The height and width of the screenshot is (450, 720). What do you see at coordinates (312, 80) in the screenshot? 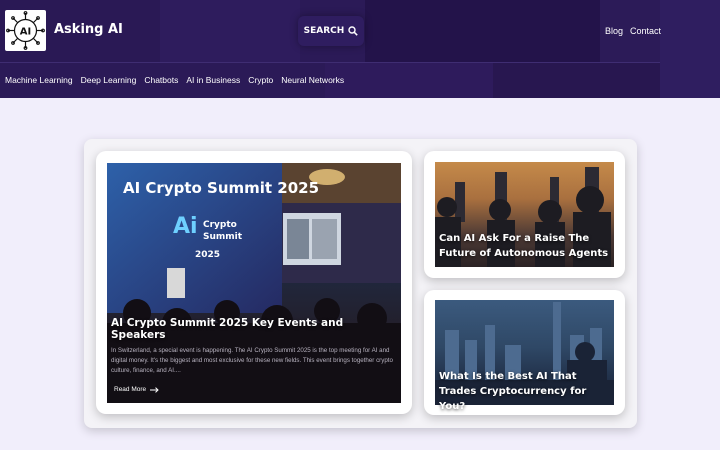
I see `category-neural-networks: Neural Networks` at bounding box center [312, 80].